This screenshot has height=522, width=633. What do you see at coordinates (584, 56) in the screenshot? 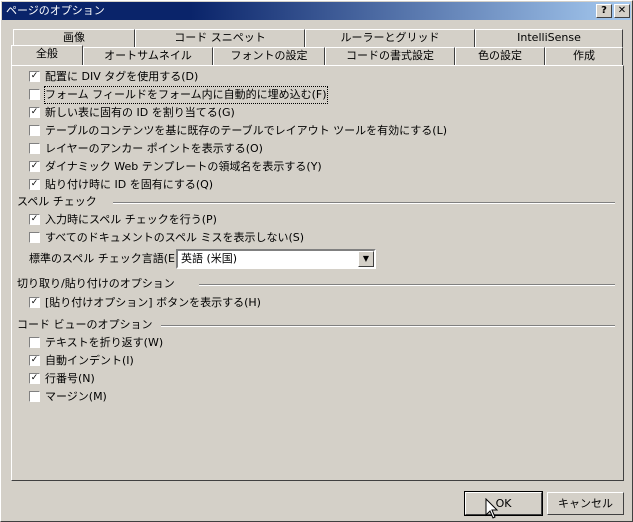
I see `tab-authoring: 作成` at bounding box center [584, 56].